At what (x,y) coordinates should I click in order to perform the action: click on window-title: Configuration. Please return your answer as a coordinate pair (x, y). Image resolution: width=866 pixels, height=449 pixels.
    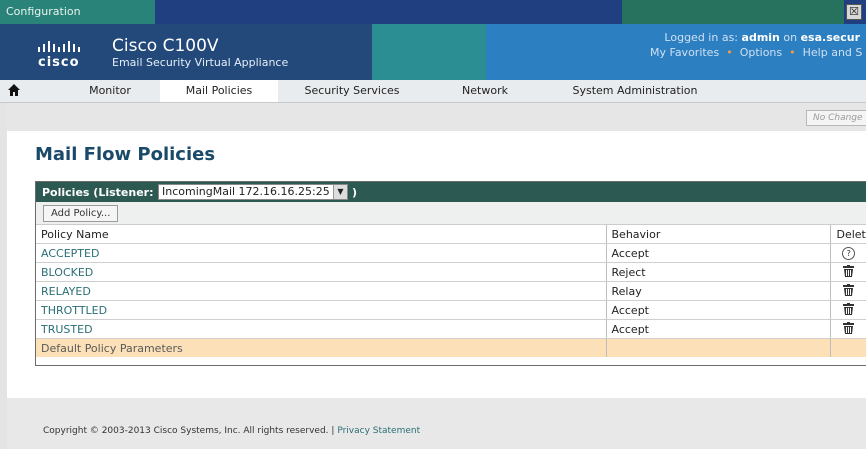
    Looking at the image, I should click on (43, 11).